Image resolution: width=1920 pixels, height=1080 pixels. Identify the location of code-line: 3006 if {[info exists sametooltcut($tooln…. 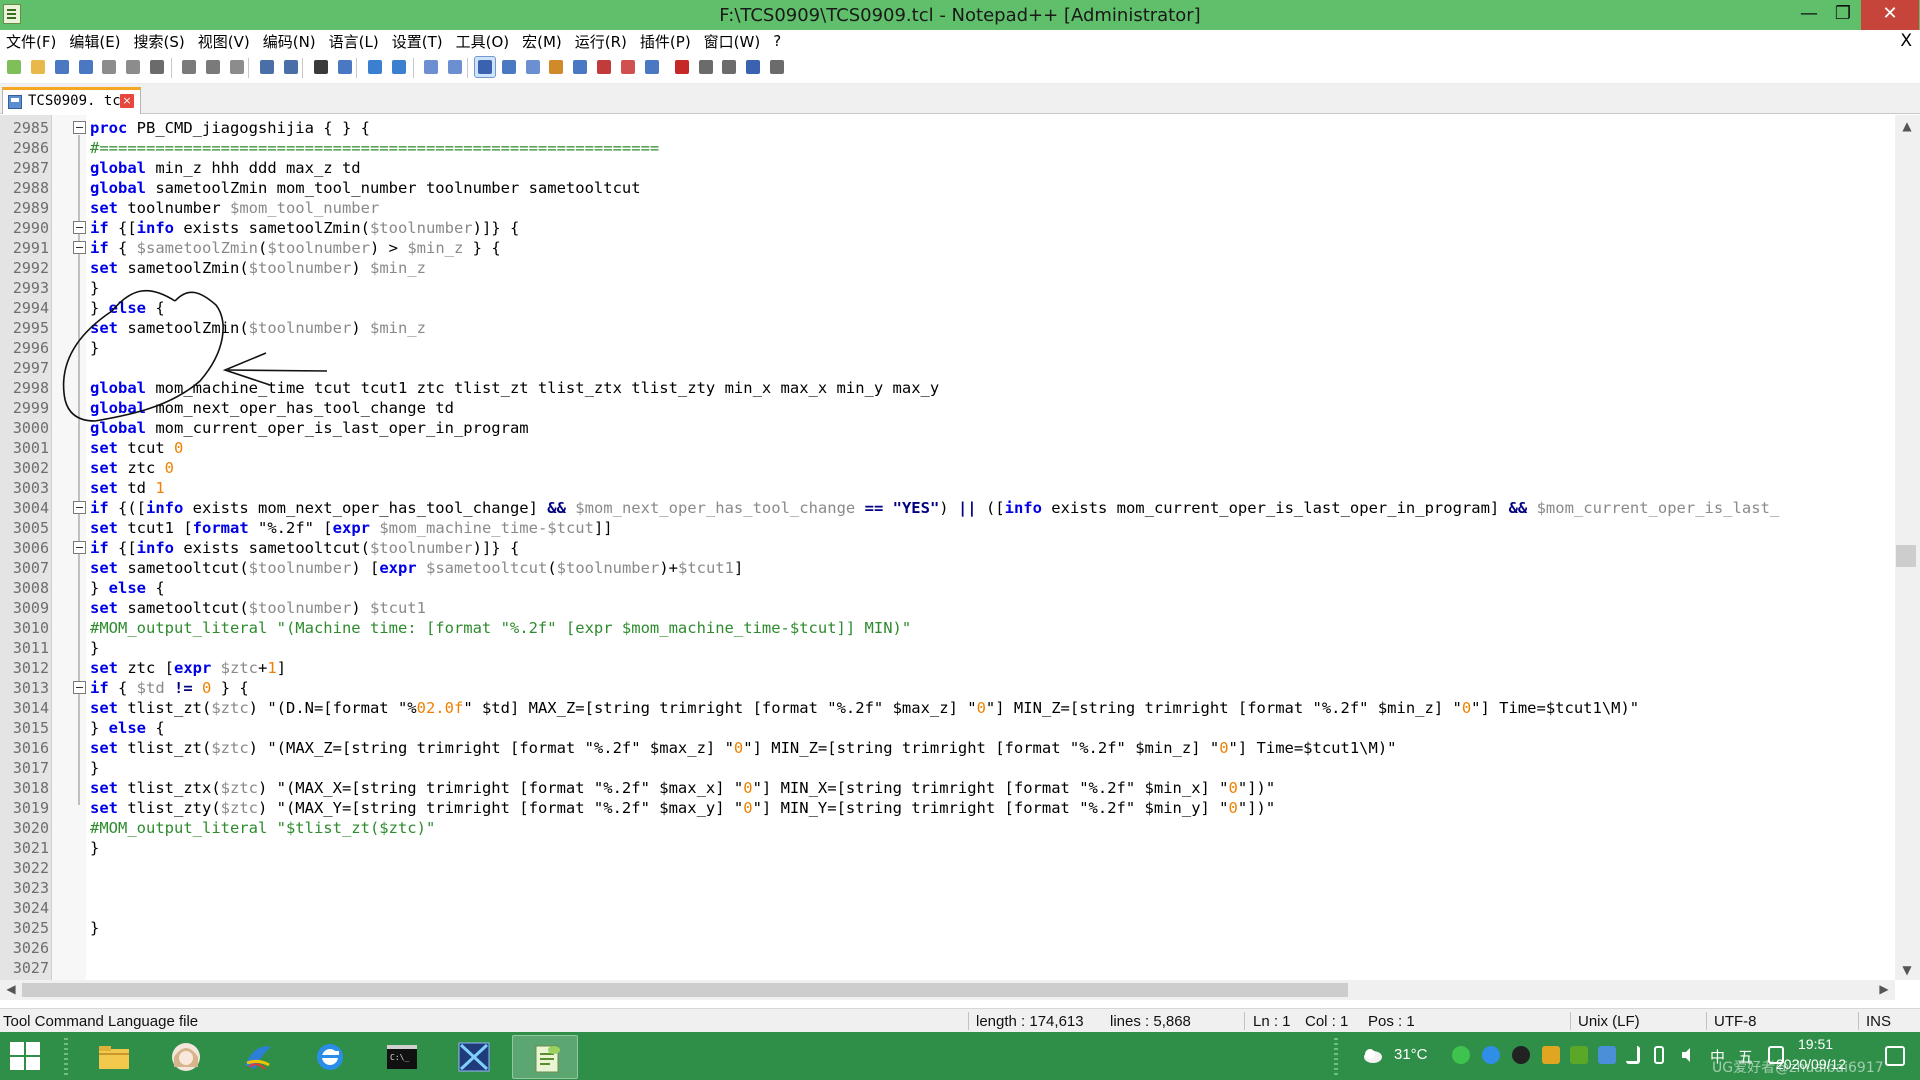
(947, 548).